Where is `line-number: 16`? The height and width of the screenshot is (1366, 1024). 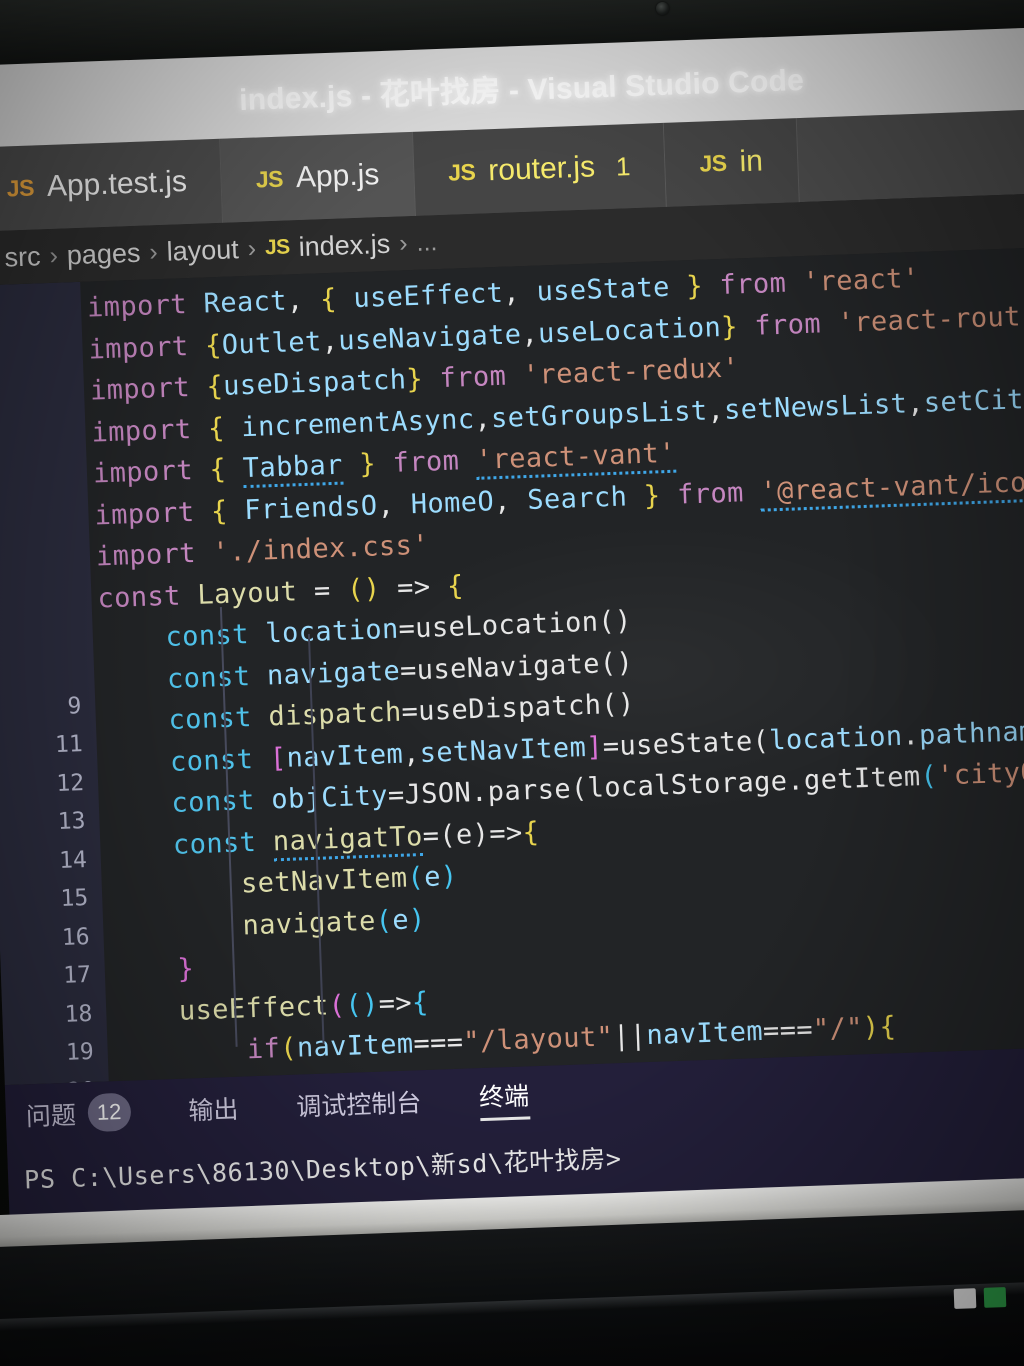
line-number: 16 is located at coordinates (76, 937).